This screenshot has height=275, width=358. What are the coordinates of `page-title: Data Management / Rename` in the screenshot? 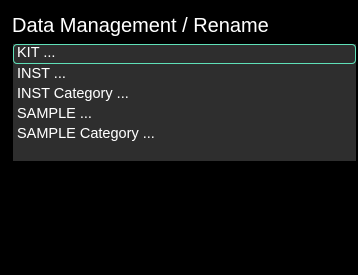 It's located at (140, 26).